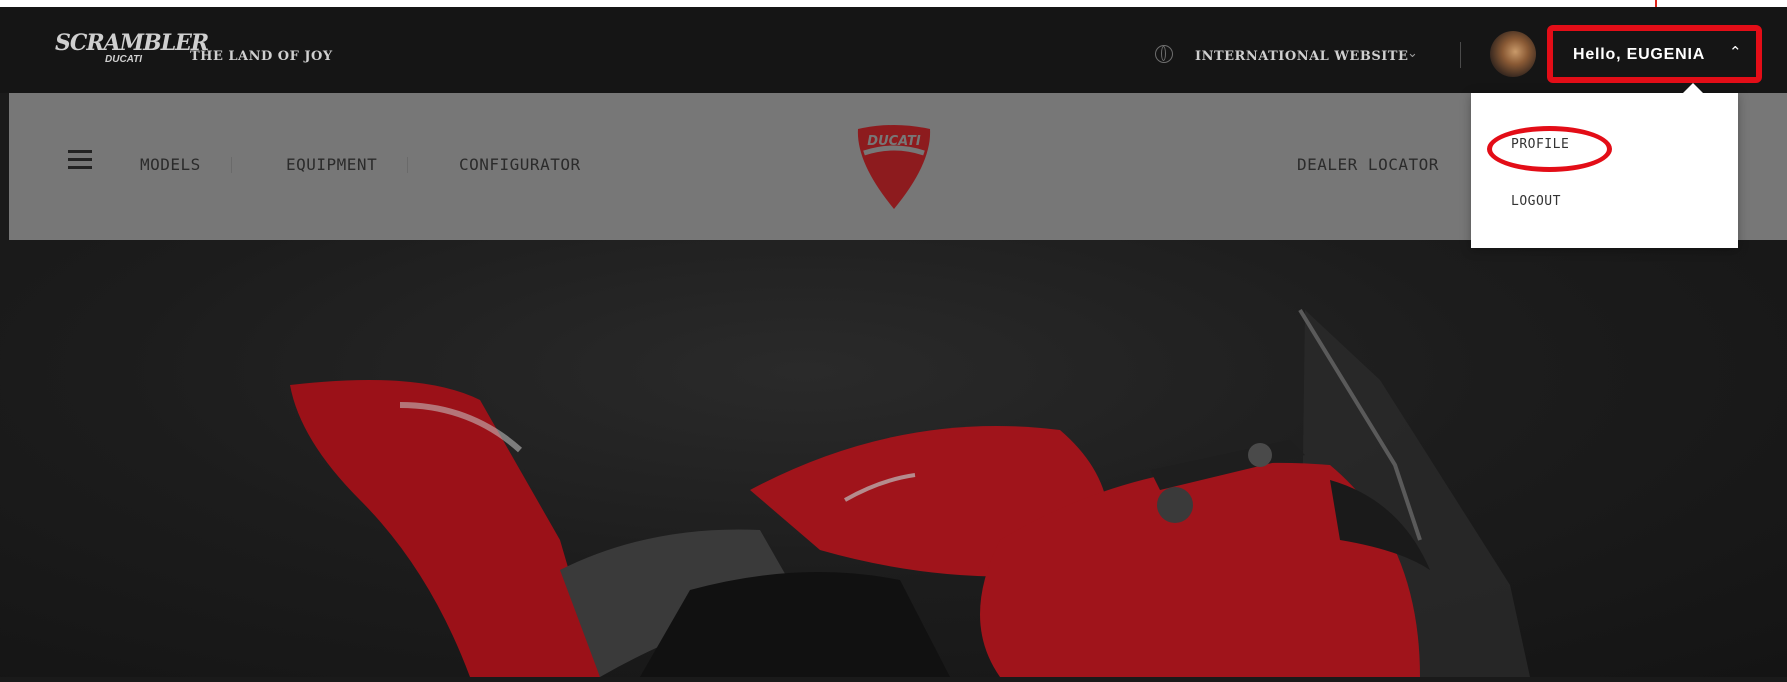  I want to click on top-strip, so click(893, 3).